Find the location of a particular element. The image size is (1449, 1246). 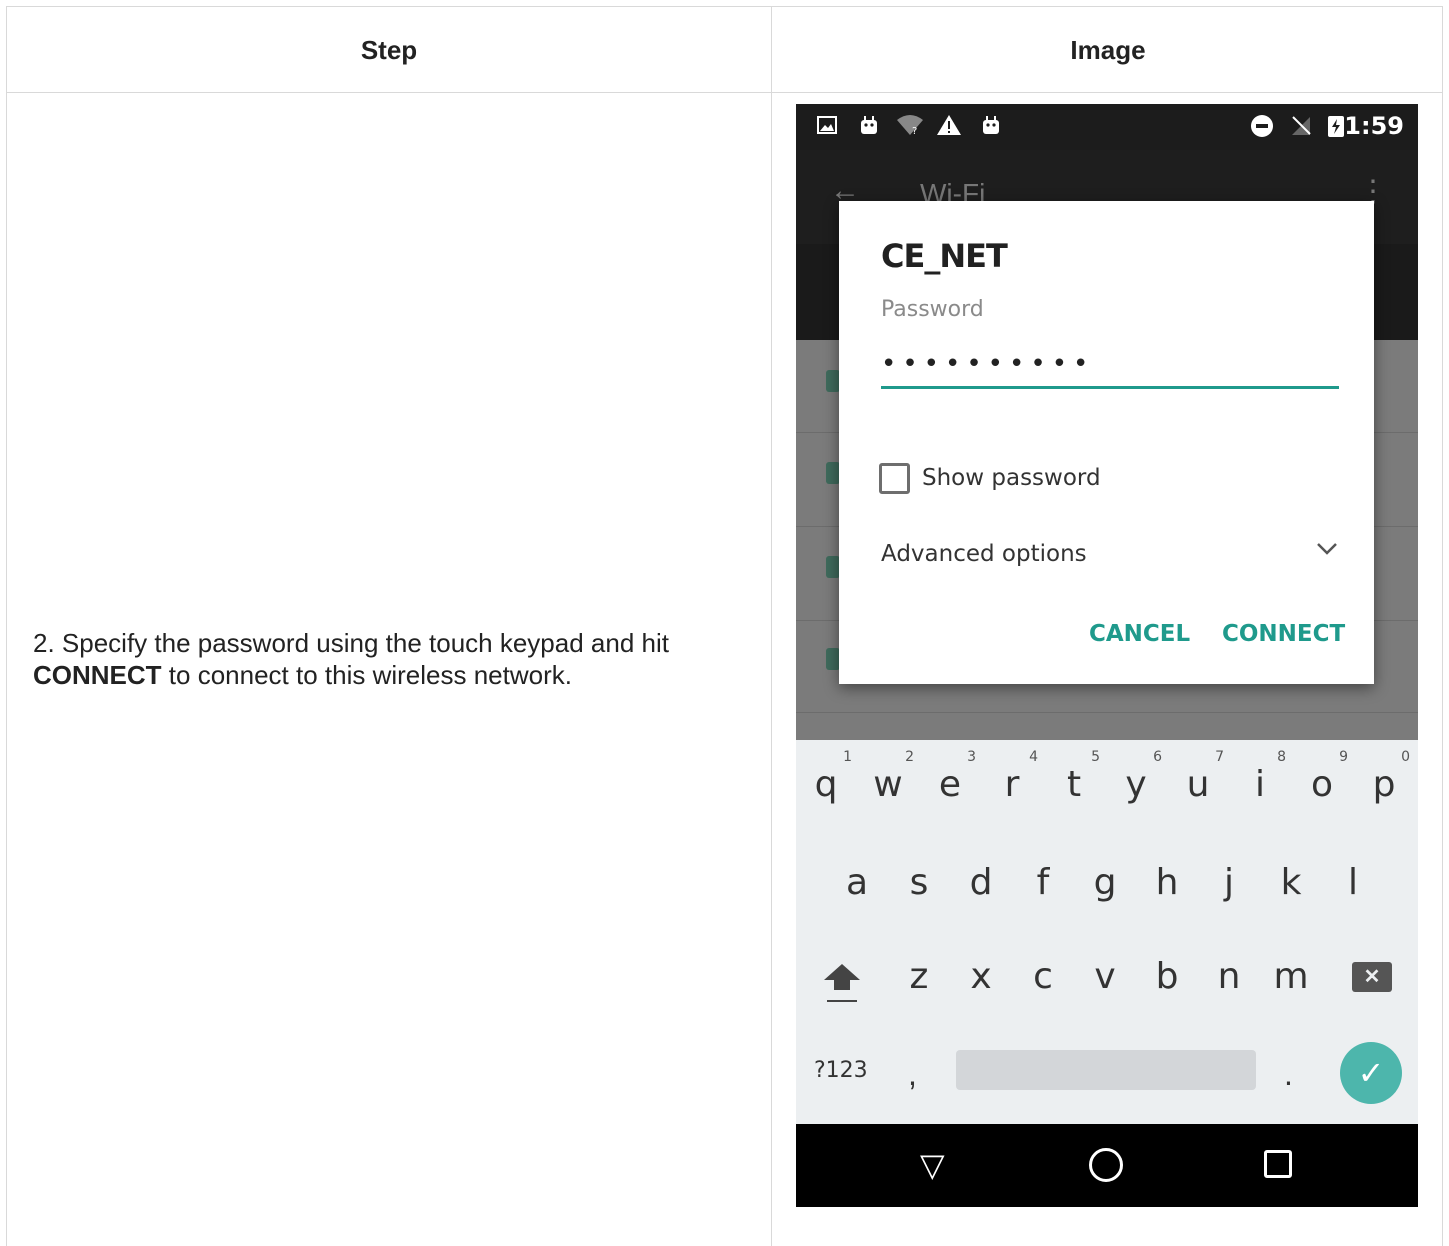

key-p: p0 is located at coordinates (1384, 785).